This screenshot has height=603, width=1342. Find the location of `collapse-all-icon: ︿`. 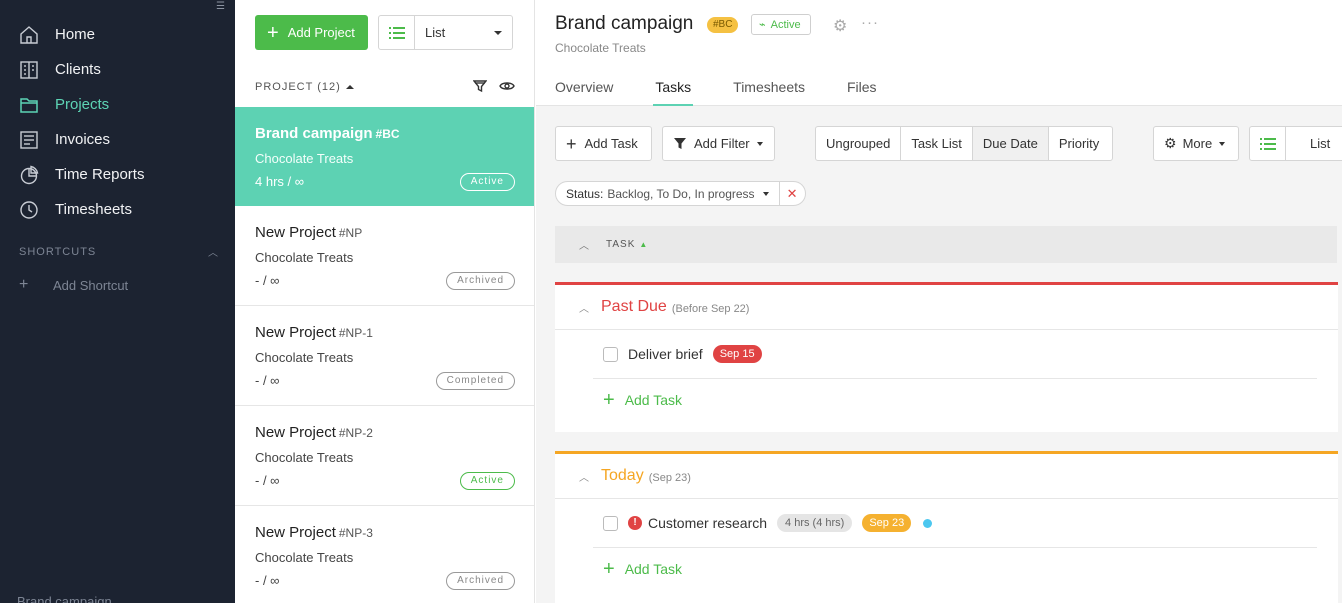

collapse-all-icon: ︿ is located at coordinates (584, 244).